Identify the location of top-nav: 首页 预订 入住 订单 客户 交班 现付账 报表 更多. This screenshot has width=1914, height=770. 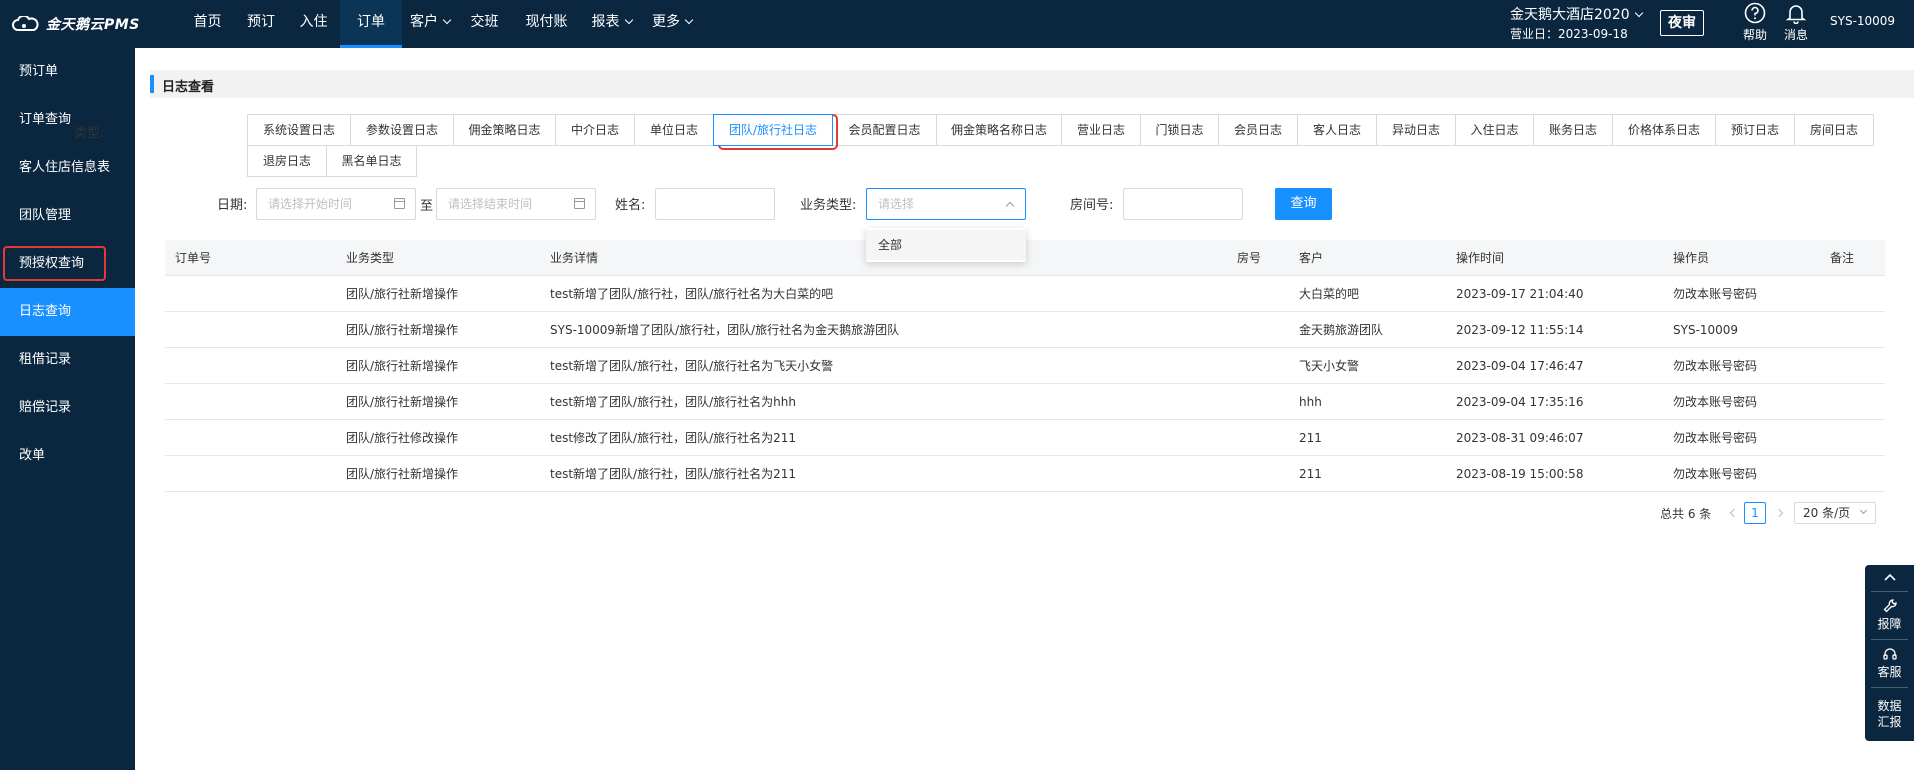
(441, 24).